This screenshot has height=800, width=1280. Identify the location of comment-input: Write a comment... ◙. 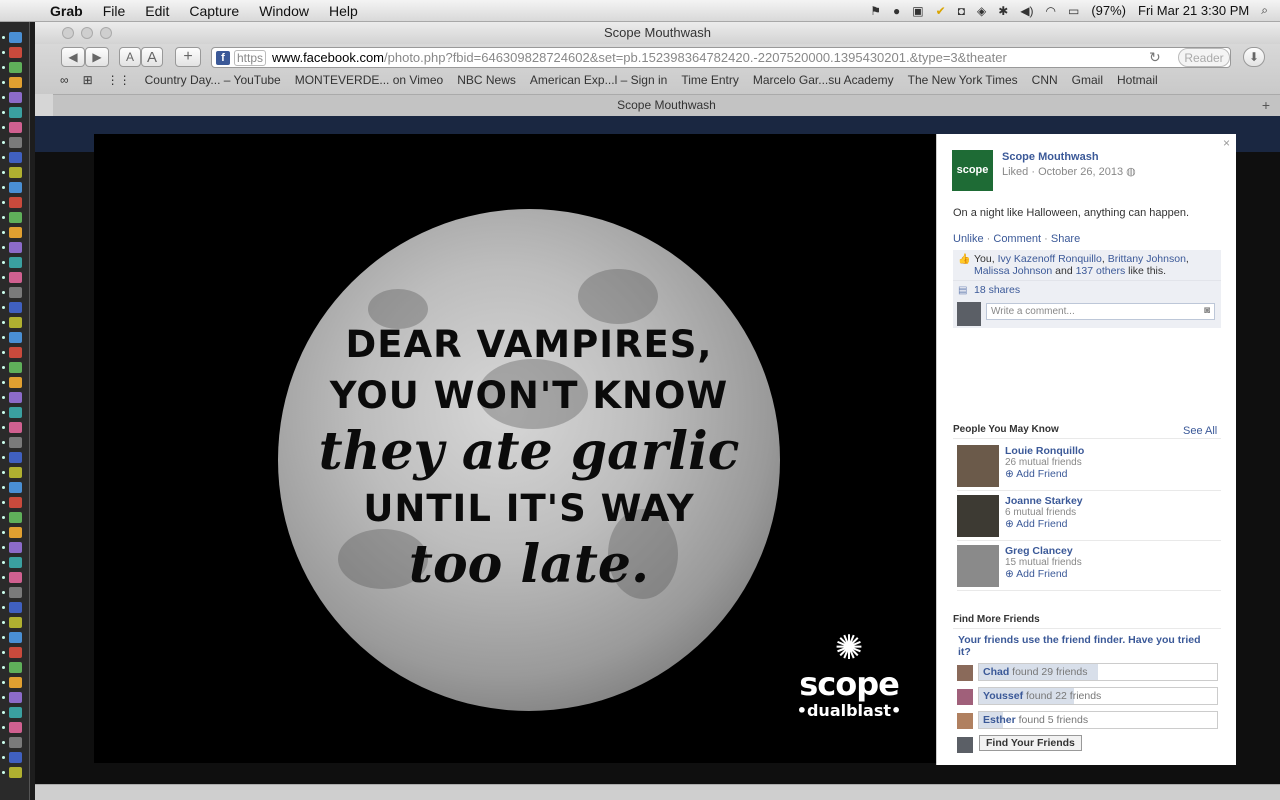
(1100, 311).